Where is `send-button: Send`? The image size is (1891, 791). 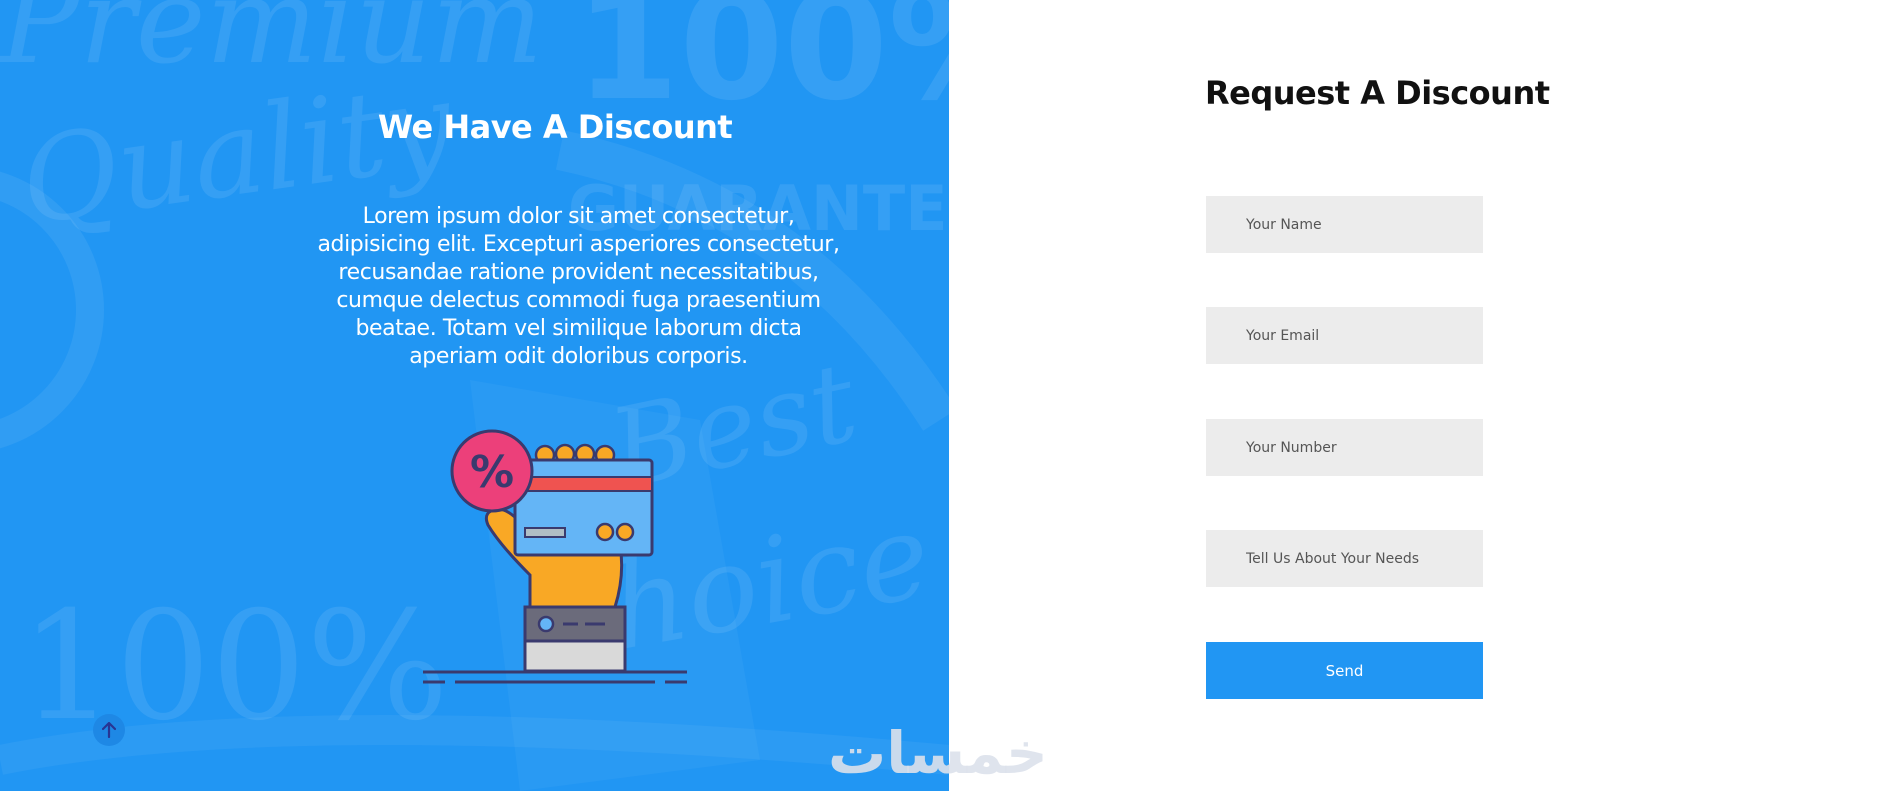 send-button: Send is located at coordinates (1344, 670).